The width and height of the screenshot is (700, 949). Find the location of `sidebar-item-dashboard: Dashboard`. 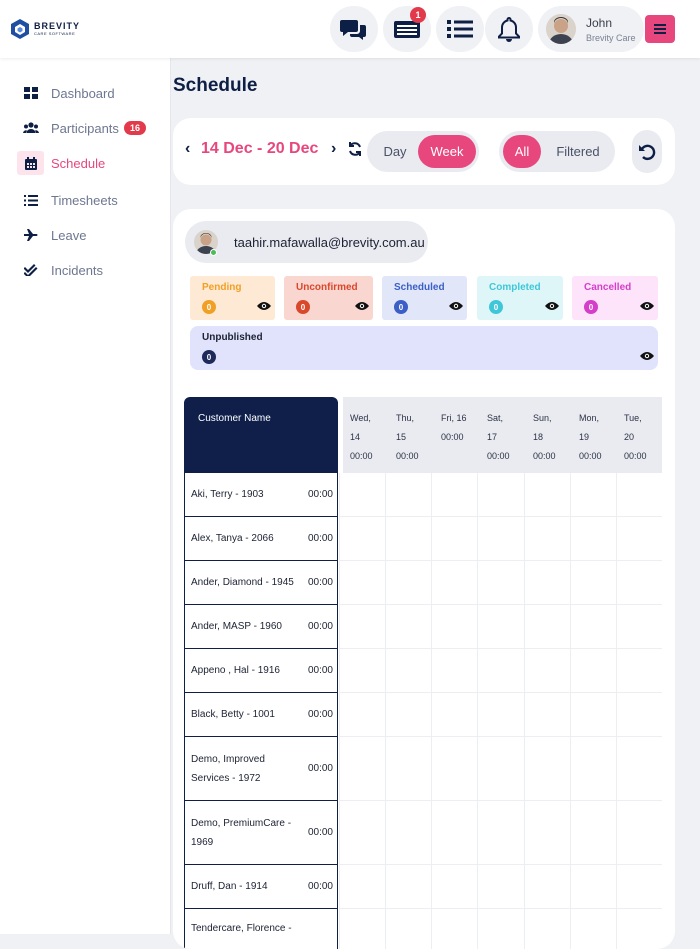

sidebar-item-dashboard: Dashboard is located at coordinates (85, 93).